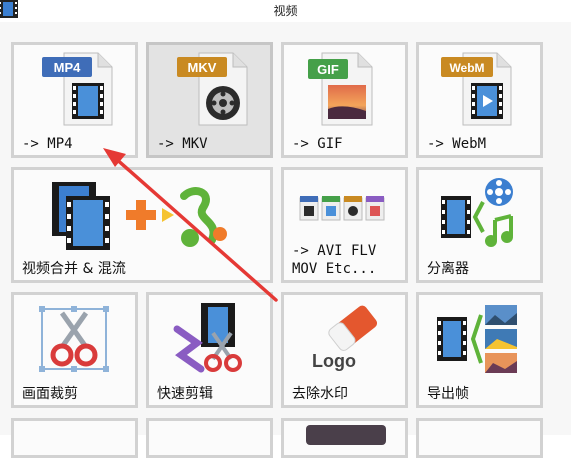 The height and width of the screenshot is (458, 571). Describe the element at coordinates (345, 338) in the screenshot. I see `eraser-logo-icon: Logo` at that location.